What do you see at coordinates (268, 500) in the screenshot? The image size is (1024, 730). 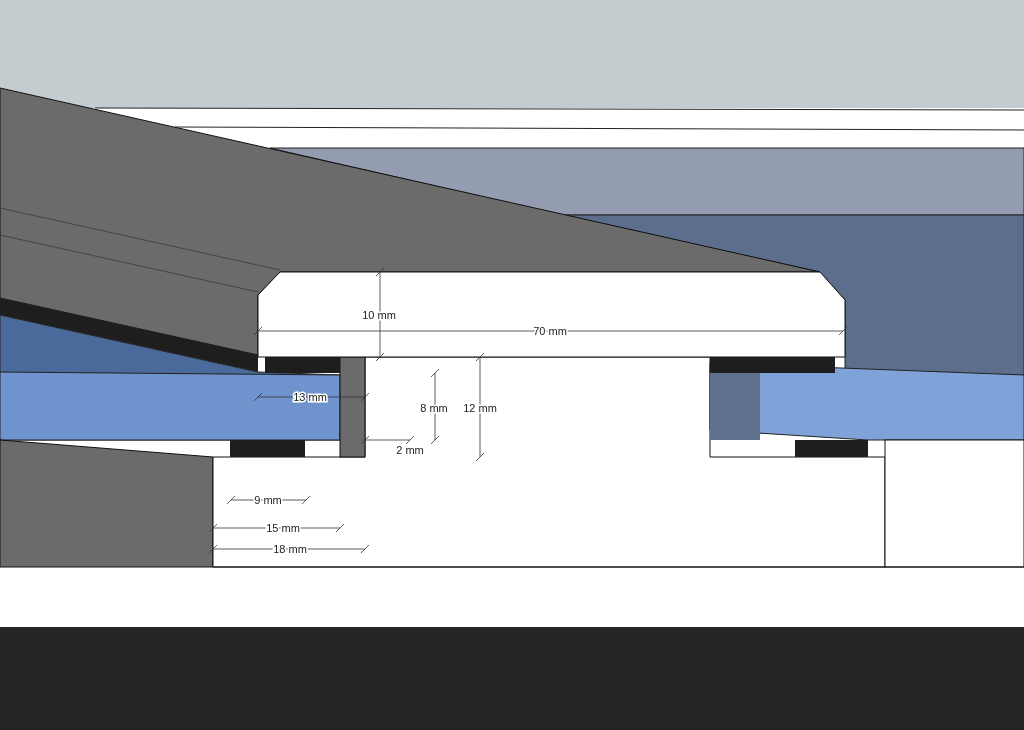 I see `dimension-label: 9 mm` at bounding box center [268, 500].